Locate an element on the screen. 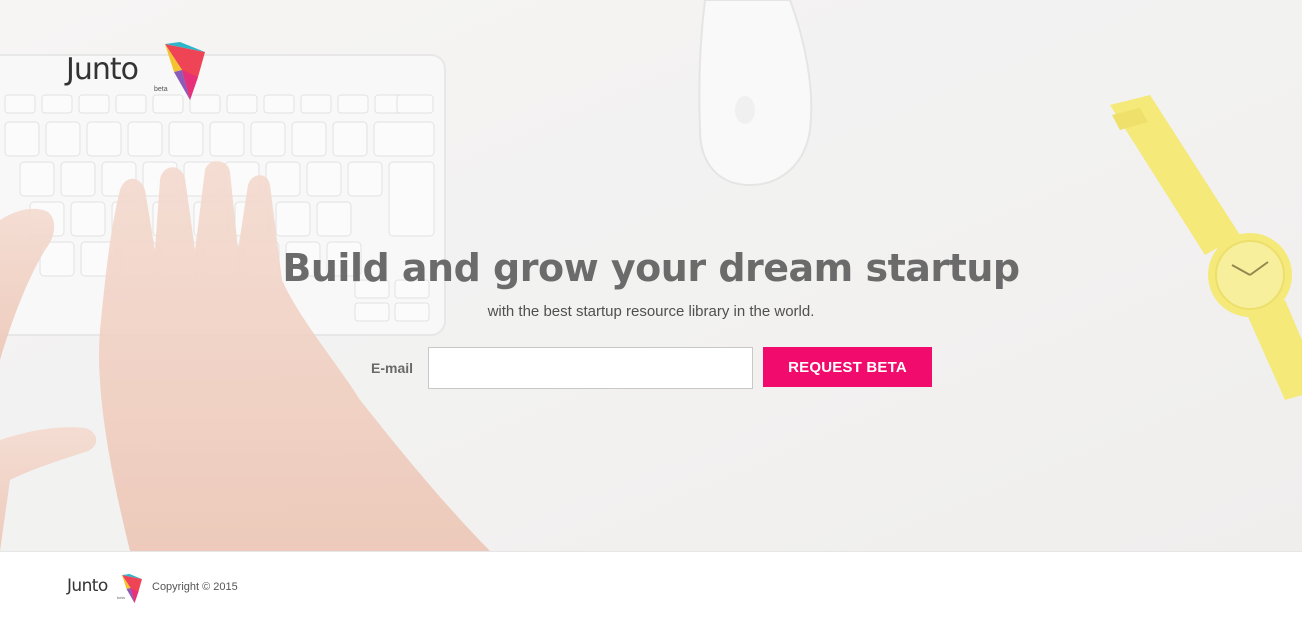 Image resolution: width=1302 pixels, height=620 pixels. footer-logo-flag-icon is located at coordinates (132, 588).